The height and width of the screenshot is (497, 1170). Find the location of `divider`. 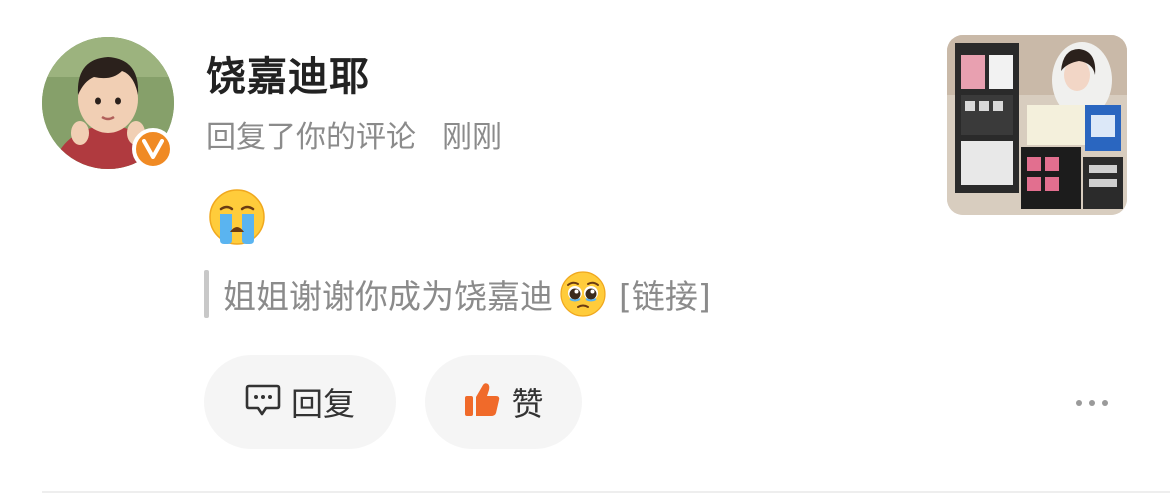

divider is located at coordinates (606, 492).